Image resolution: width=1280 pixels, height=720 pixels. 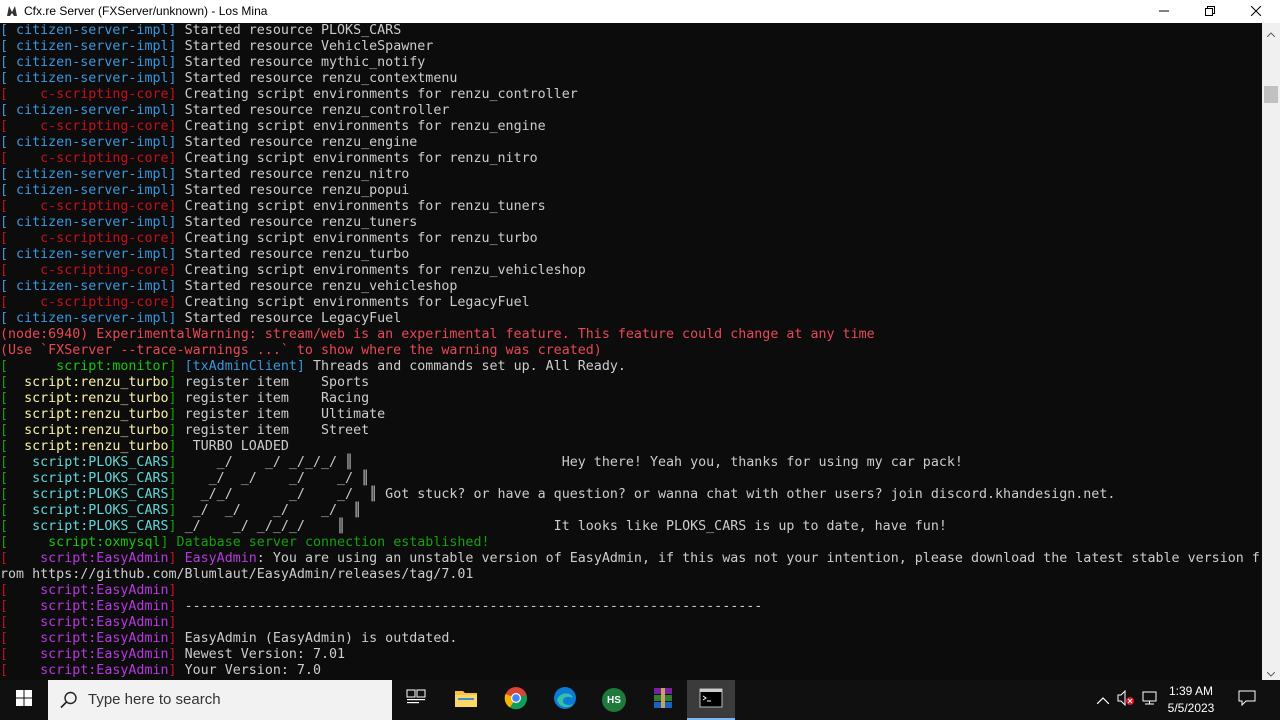 I want to click on console-line: [ script:EasyAdmin], so click(x=88, y=623).